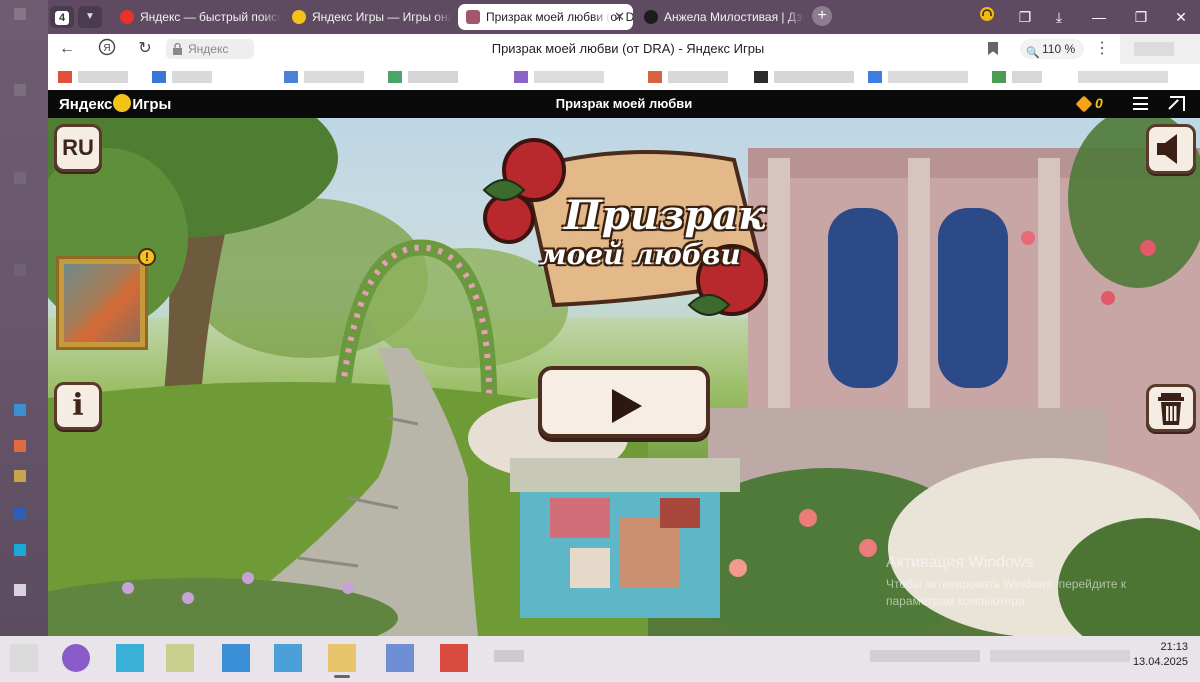 The height and width of the screenshot is (682, 1200). Describe the element at coordinates (1167, 149) in the screenshot. I see `speaker-icon` at that location.